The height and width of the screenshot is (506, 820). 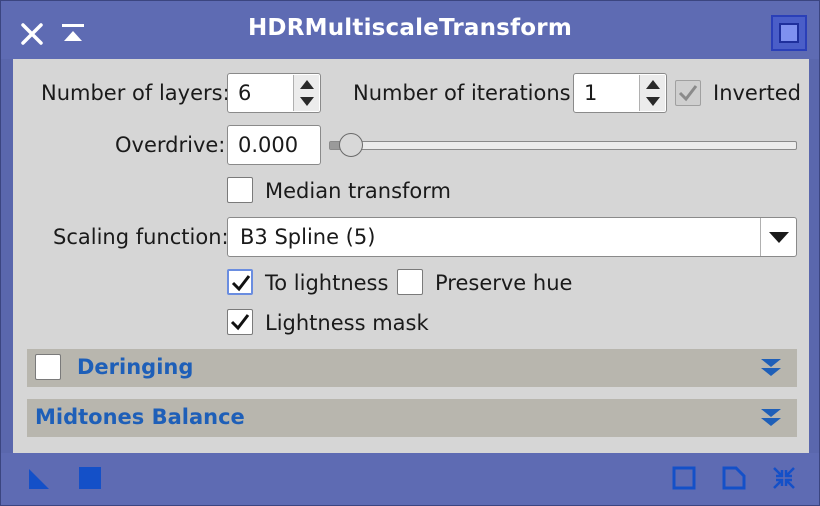 I want to click on reset-icon, so click(x=684, y=478).